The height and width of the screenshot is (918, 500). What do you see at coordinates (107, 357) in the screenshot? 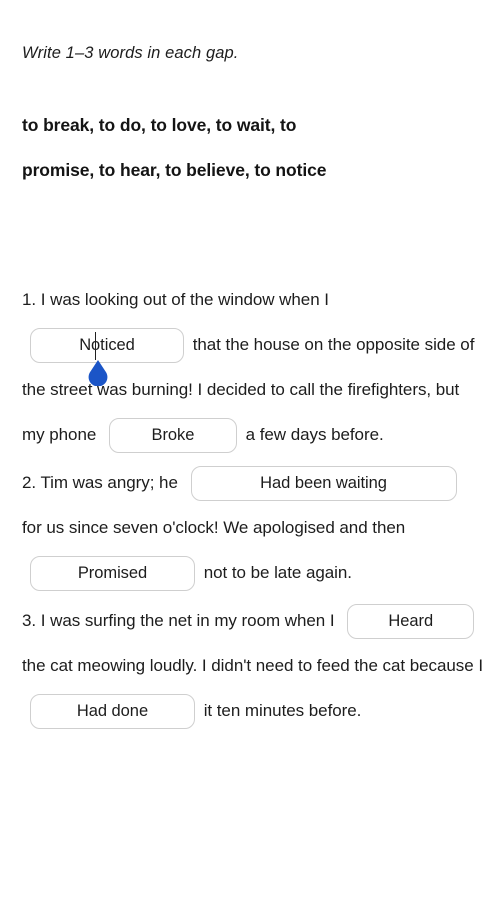
I see `gap-input-noticed: Noticed` at bounding box center [107, 357].